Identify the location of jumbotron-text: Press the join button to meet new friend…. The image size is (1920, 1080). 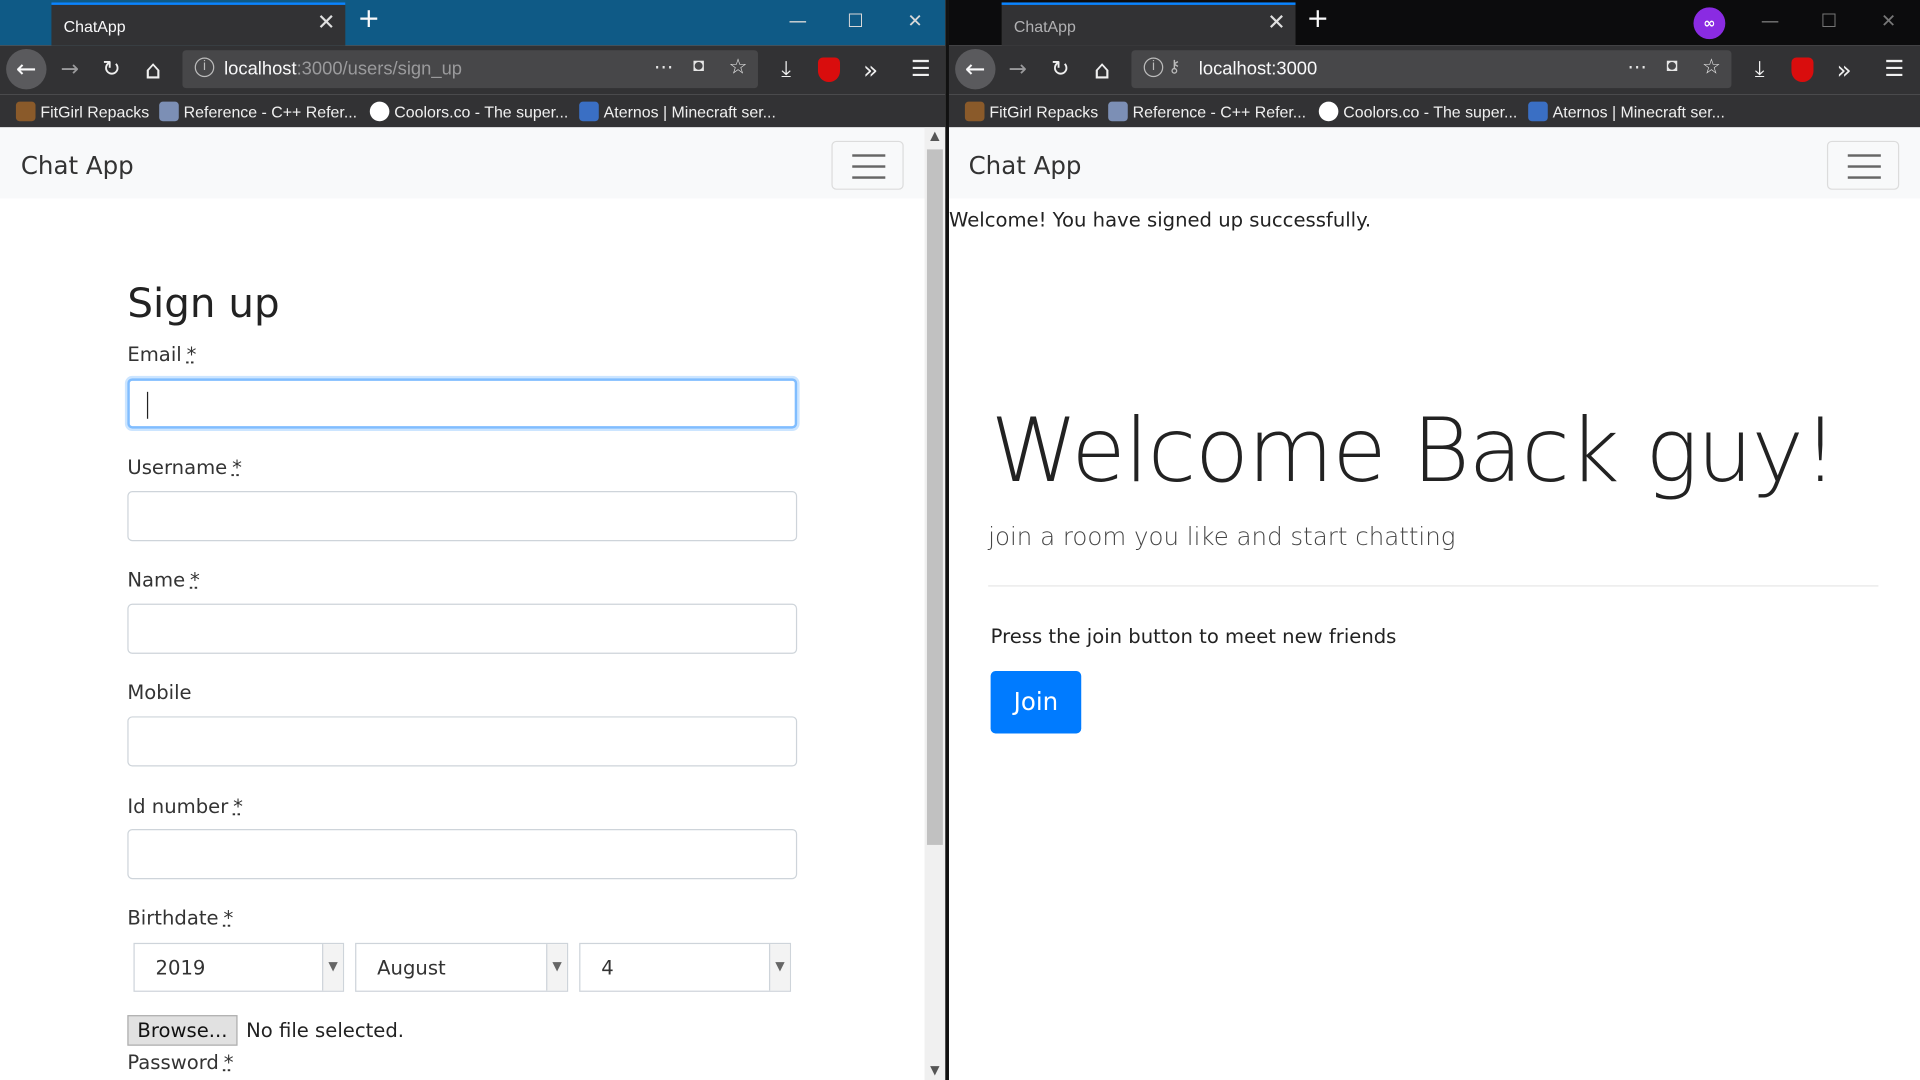
(1193, 636).